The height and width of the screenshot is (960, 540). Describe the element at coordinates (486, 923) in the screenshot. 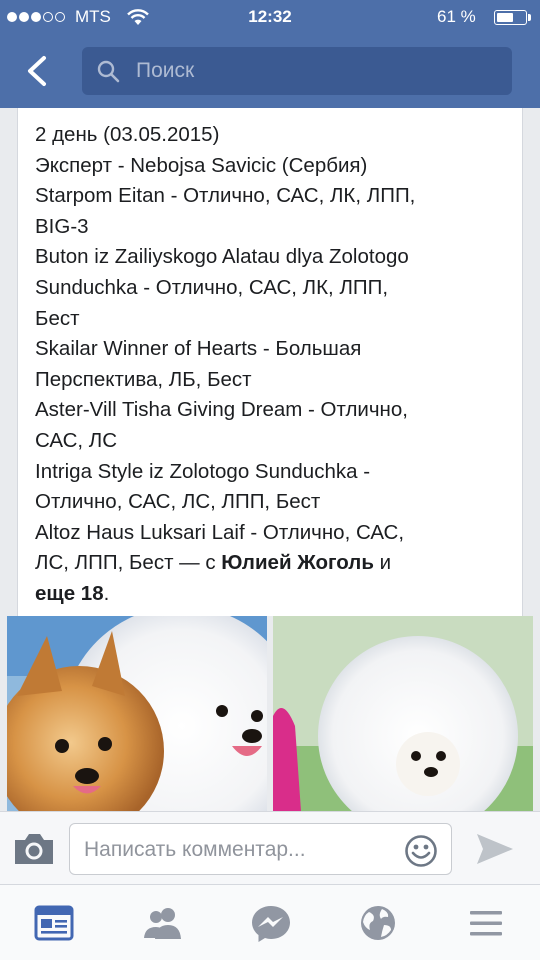

I see `menu-icon` at that location.